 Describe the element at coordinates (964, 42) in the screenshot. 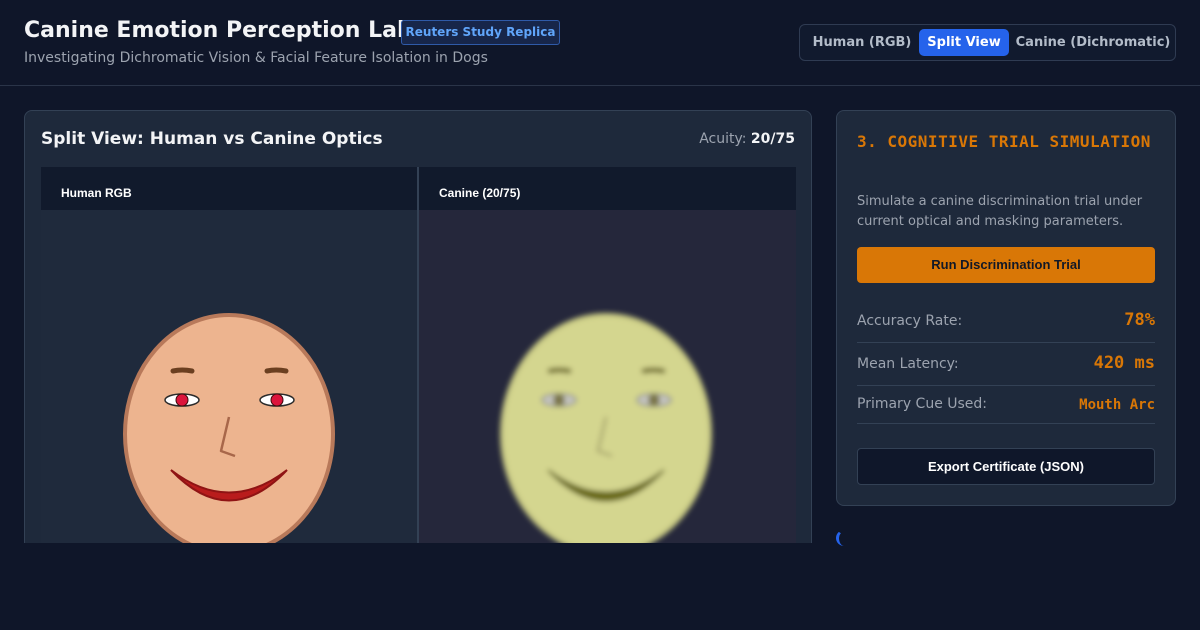

I see `toggle-split-view: Split View` at that location.